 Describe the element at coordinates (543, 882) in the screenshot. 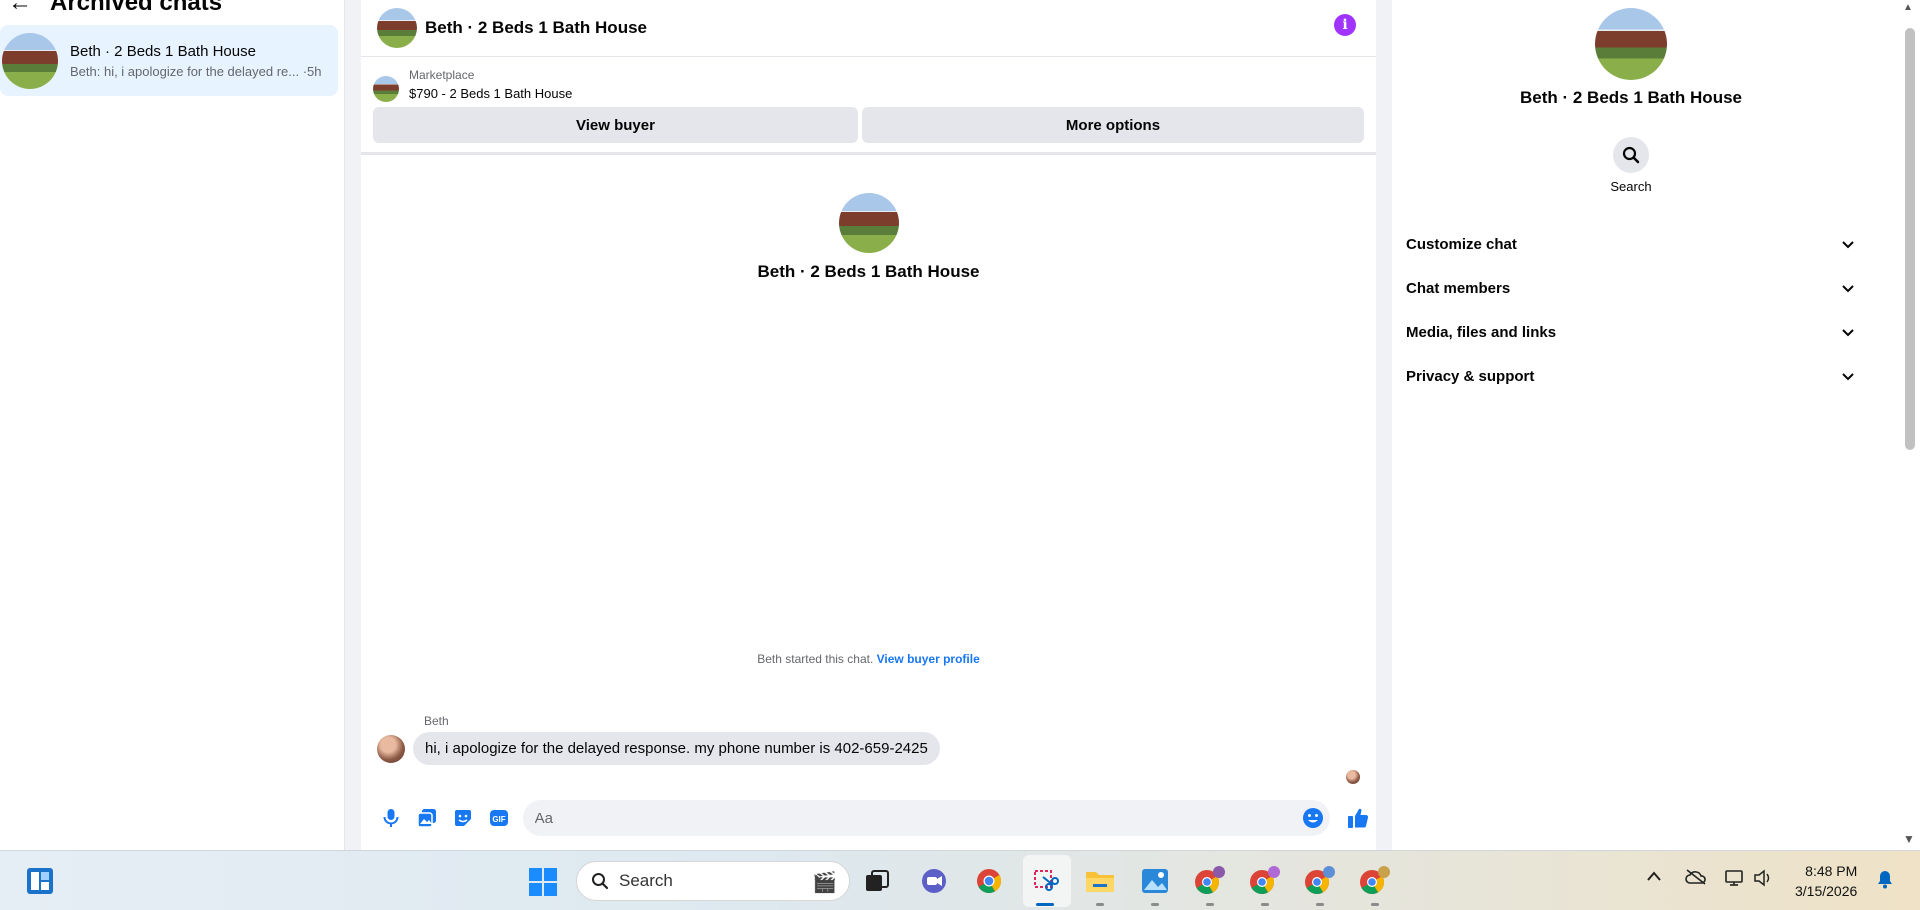

I see `windows-start-icon` at that location.